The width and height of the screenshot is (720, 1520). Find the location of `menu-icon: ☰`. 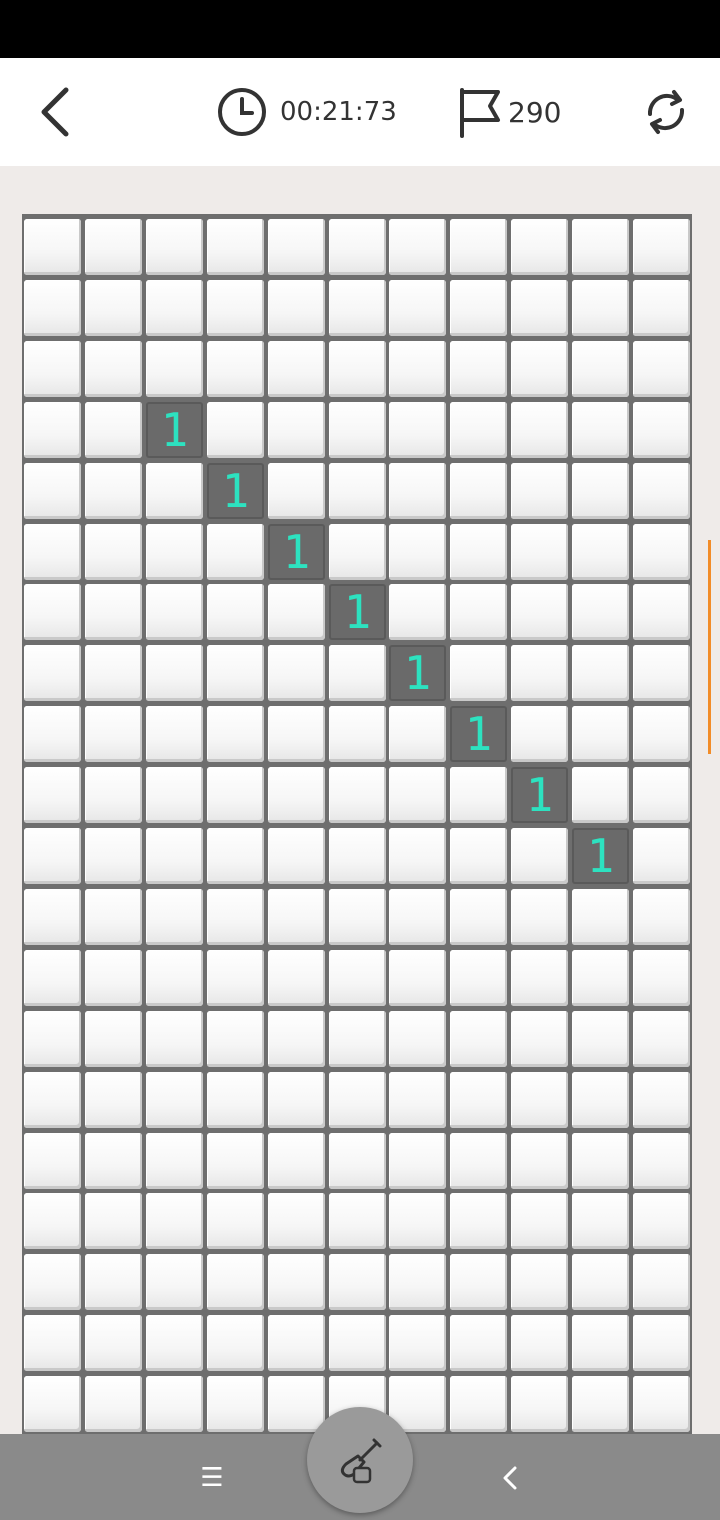

menu-icon: ☰ is located at coordinates (212, 1478).